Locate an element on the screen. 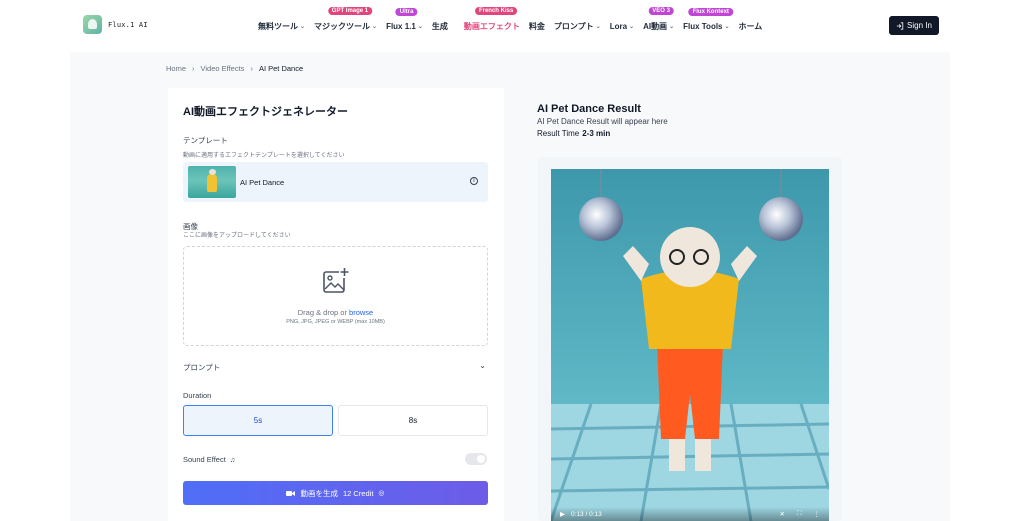  nav-label: 無料ツール is located at coordinates (278, 26).